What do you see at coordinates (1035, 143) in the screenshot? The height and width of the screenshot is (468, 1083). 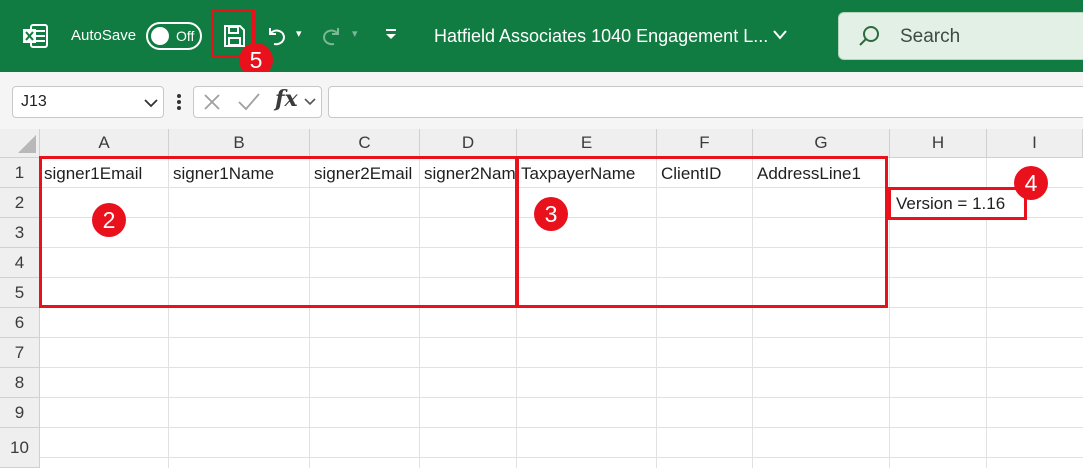 I see `column-header-i: I` at bounding box center [1035, 143].